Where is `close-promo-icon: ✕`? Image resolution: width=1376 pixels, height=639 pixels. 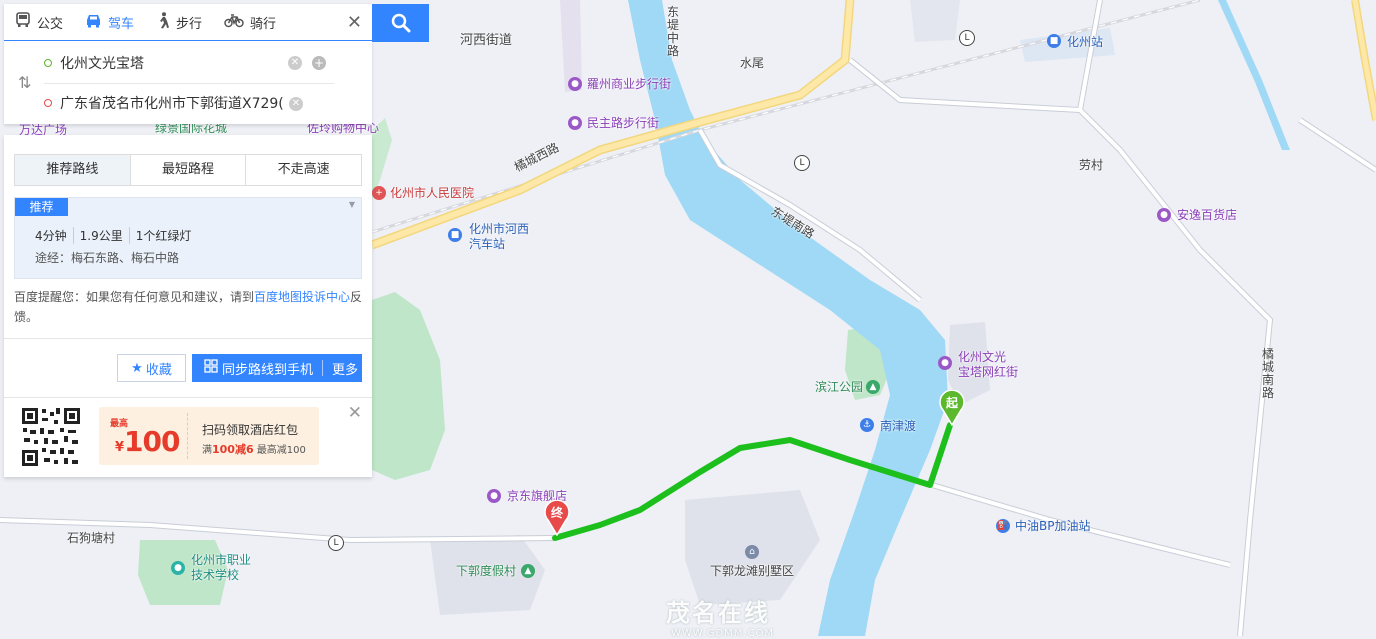
close-promo-icon: ✕ is located at coordinates (355, 413).